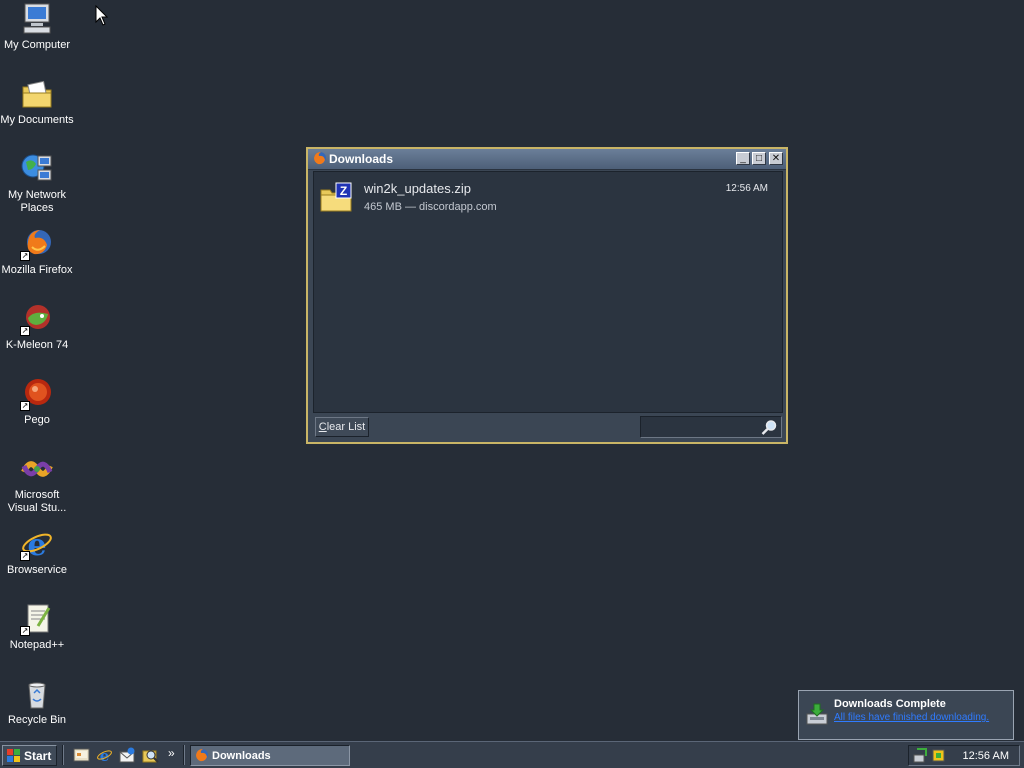 The image size is (1024, 768). What do you see at coordinates (171, 753) in the screenshot?
I see `quick-launch-overflow-chevron: »` at bounding box center [171, 753].